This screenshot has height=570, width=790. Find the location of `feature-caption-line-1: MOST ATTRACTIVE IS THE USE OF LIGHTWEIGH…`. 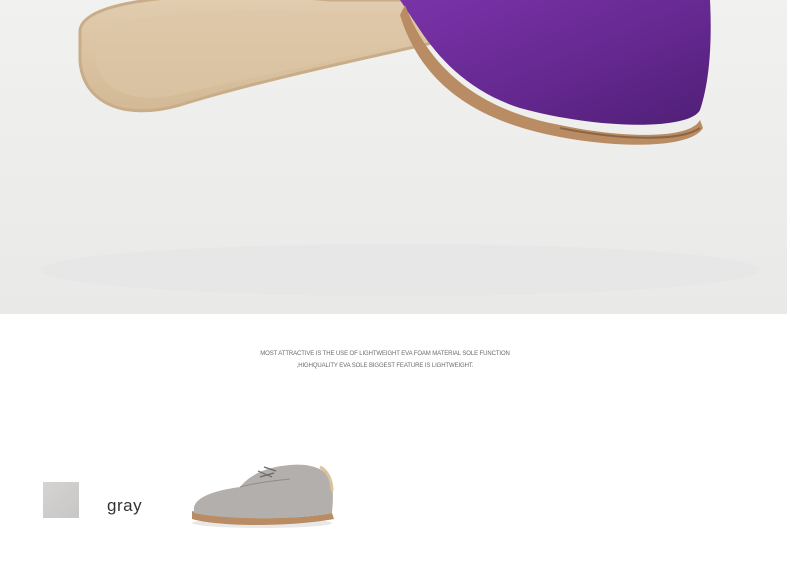

feature-caption-line-1: MOST ATTRACTIVE IS THE USE OF LIGHTWEIGH… is located at coordinates (385, 354).